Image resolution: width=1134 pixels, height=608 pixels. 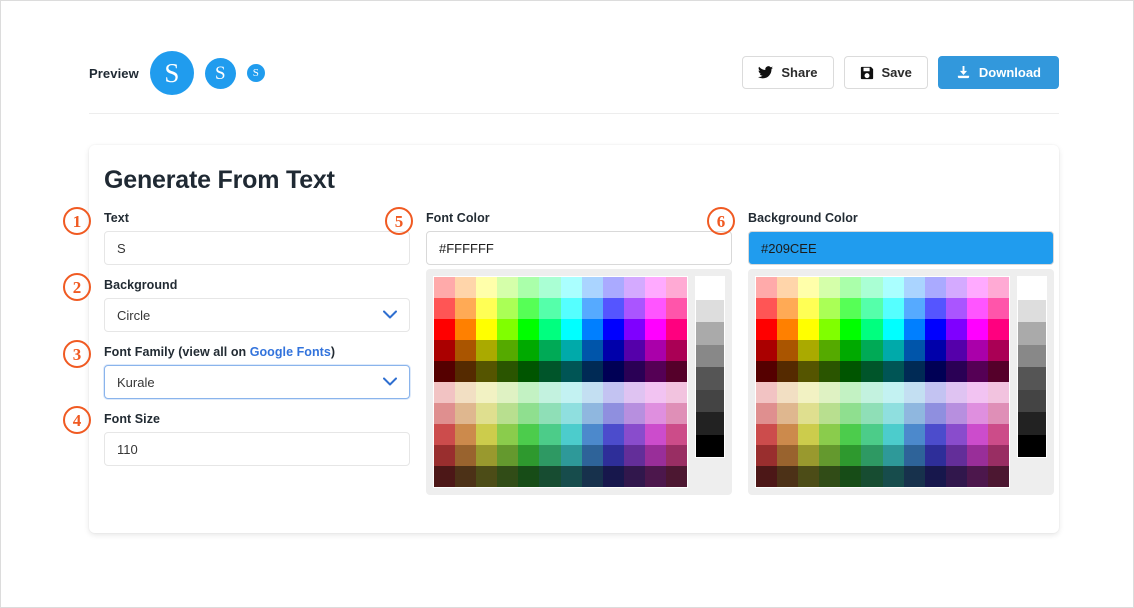 I want to click on background-color-input: #209CEE, so click(x=901, y=248).